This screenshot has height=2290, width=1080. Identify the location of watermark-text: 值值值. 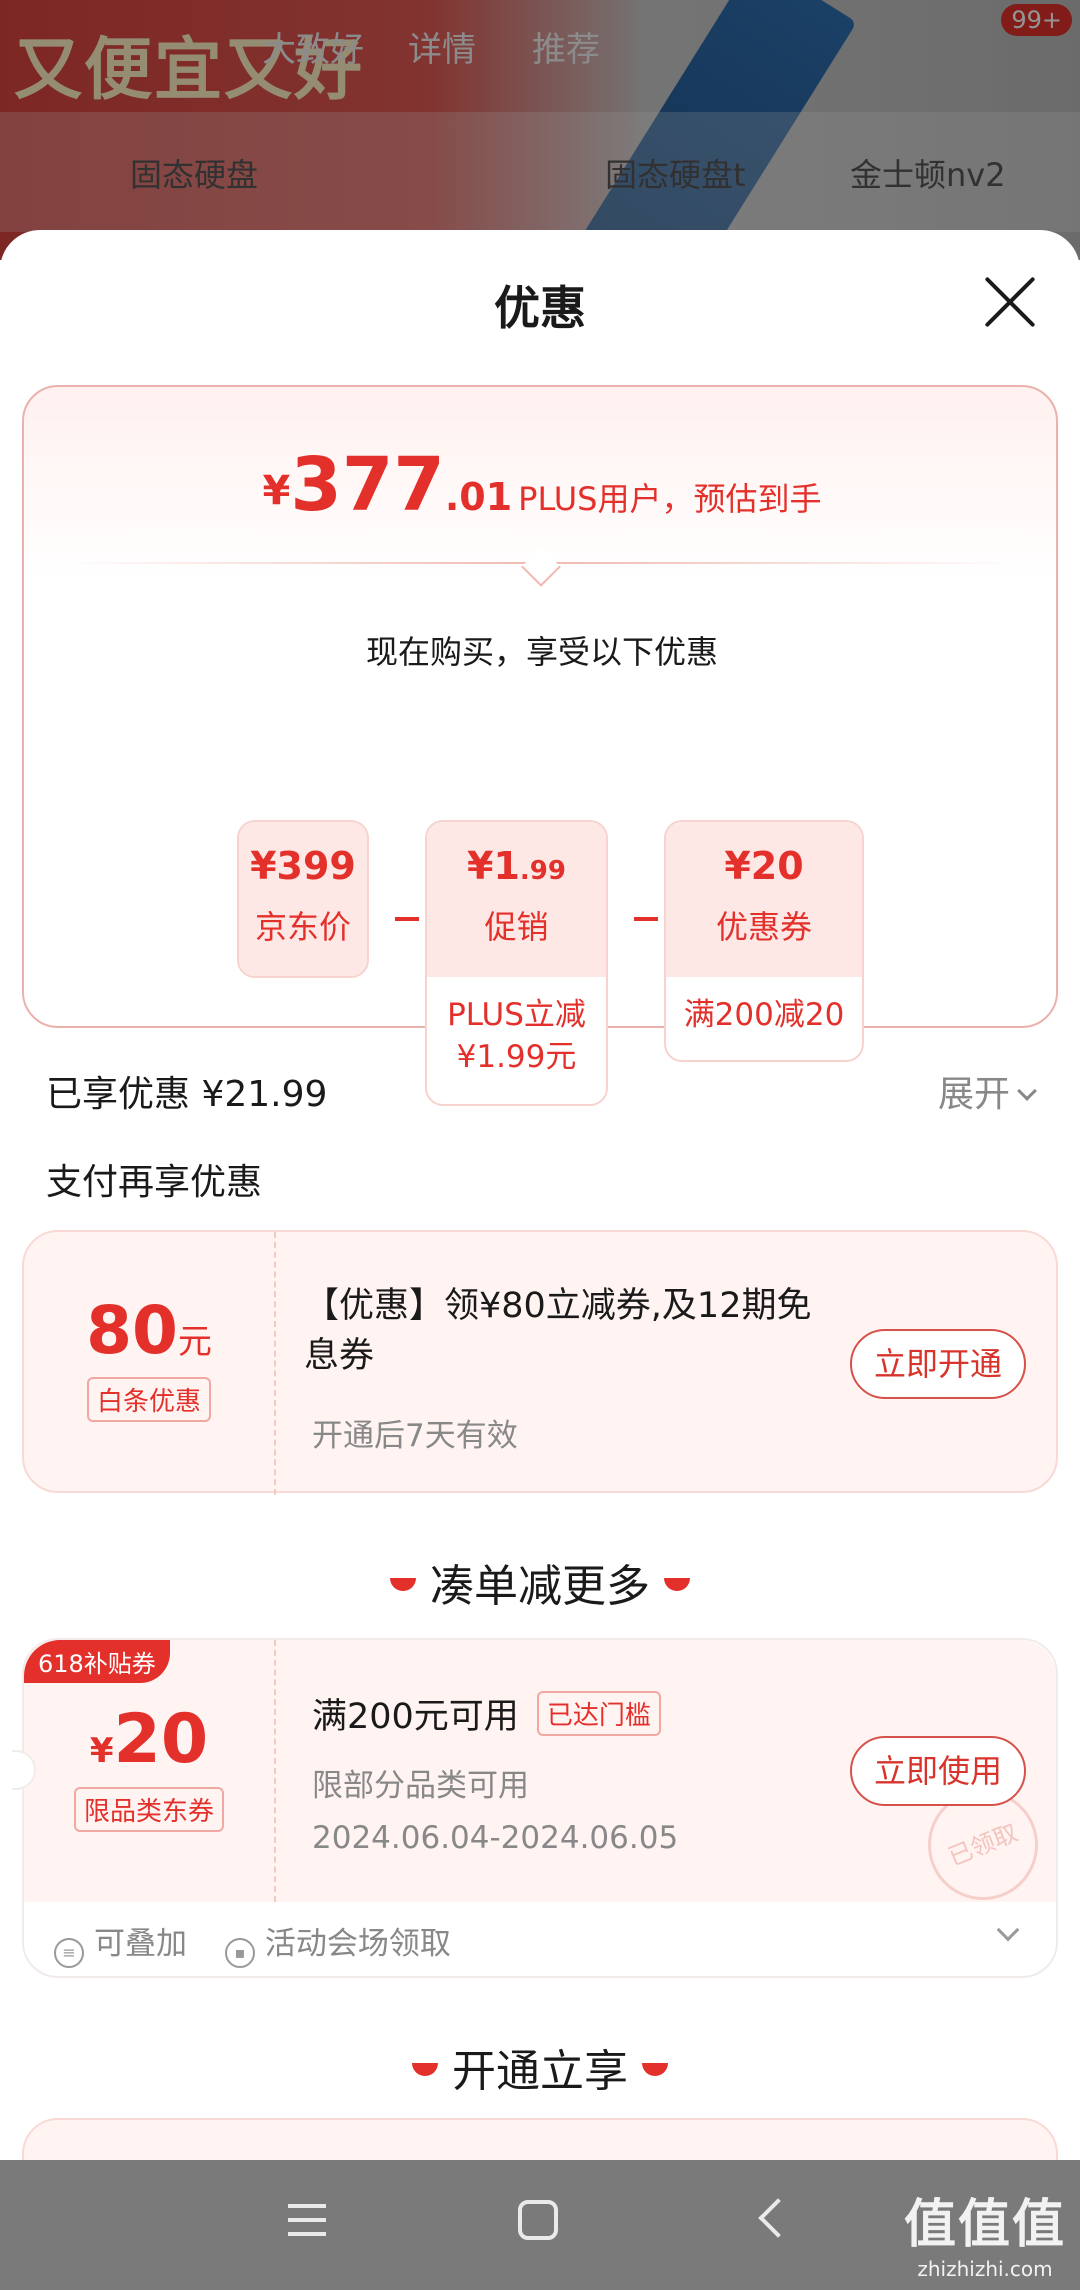
(984, 2225).